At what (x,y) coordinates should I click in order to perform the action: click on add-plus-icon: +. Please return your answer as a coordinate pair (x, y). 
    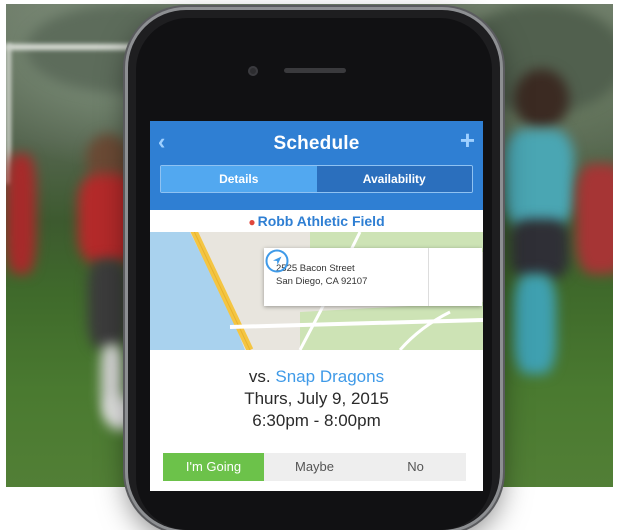
    Looking at the image, I should click on (467, 140).